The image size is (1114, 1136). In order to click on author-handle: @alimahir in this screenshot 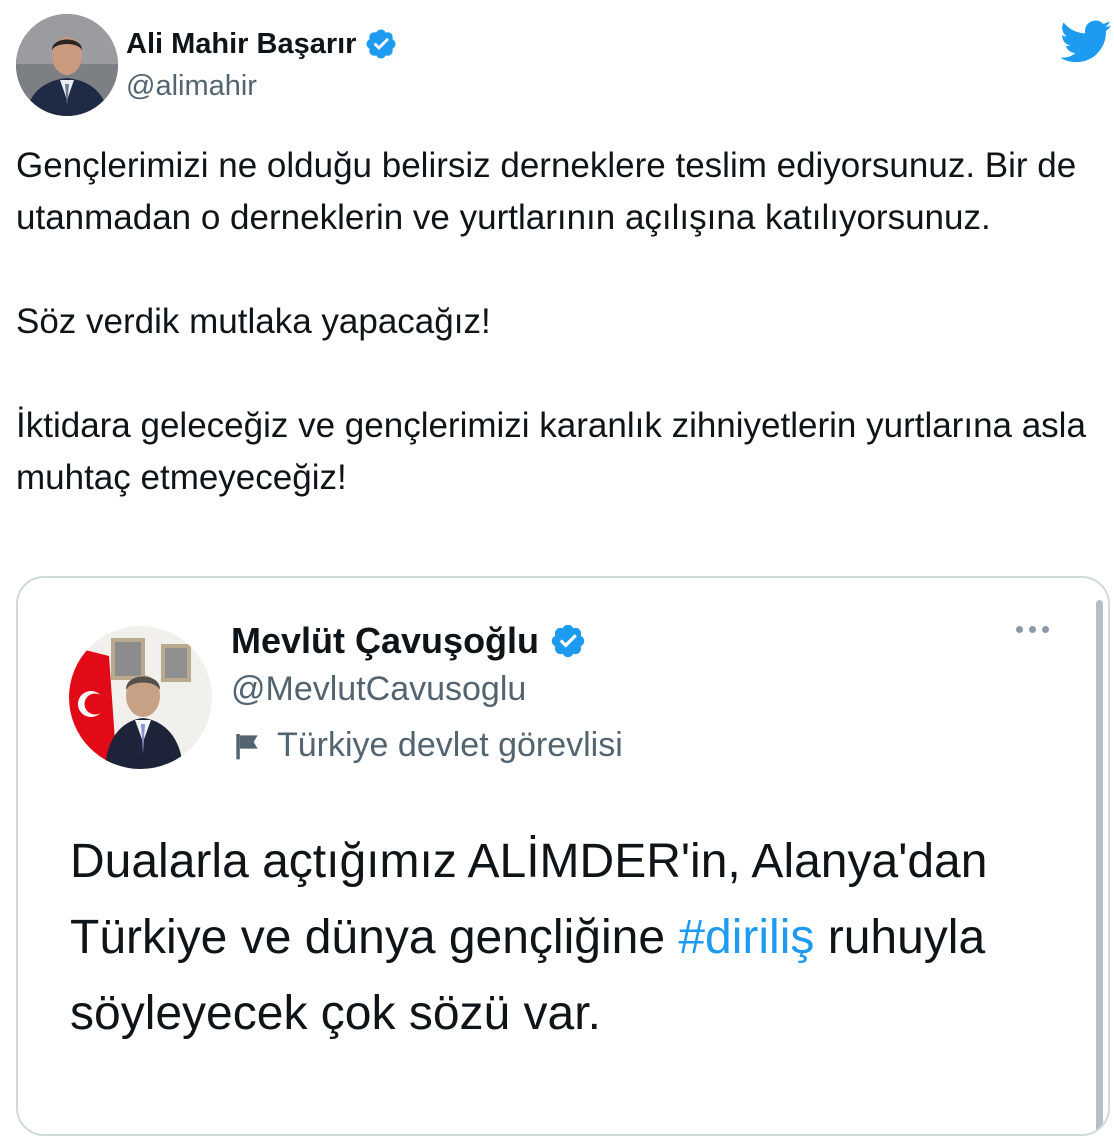, I will do `click(191, 86)`.